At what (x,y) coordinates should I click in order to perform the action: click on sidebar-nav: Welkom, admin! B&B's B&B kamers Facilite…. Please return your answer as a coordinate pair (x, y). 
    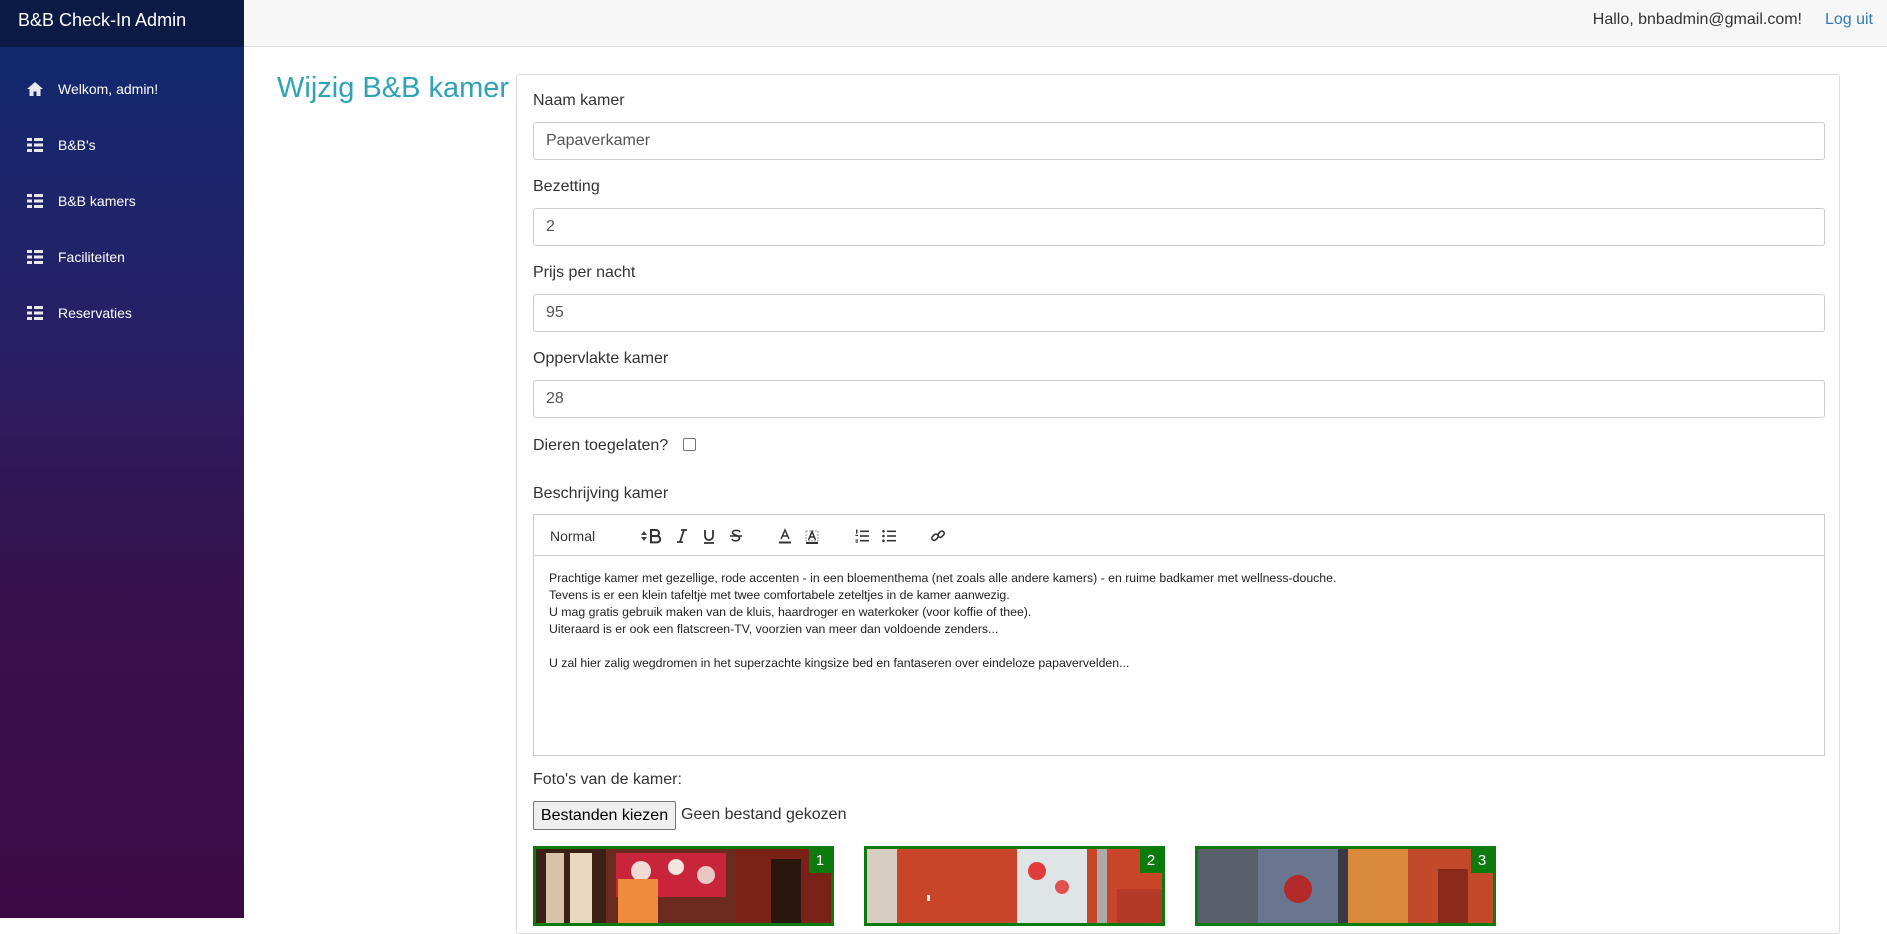
    Looking at the image, I should click on (122, 194).